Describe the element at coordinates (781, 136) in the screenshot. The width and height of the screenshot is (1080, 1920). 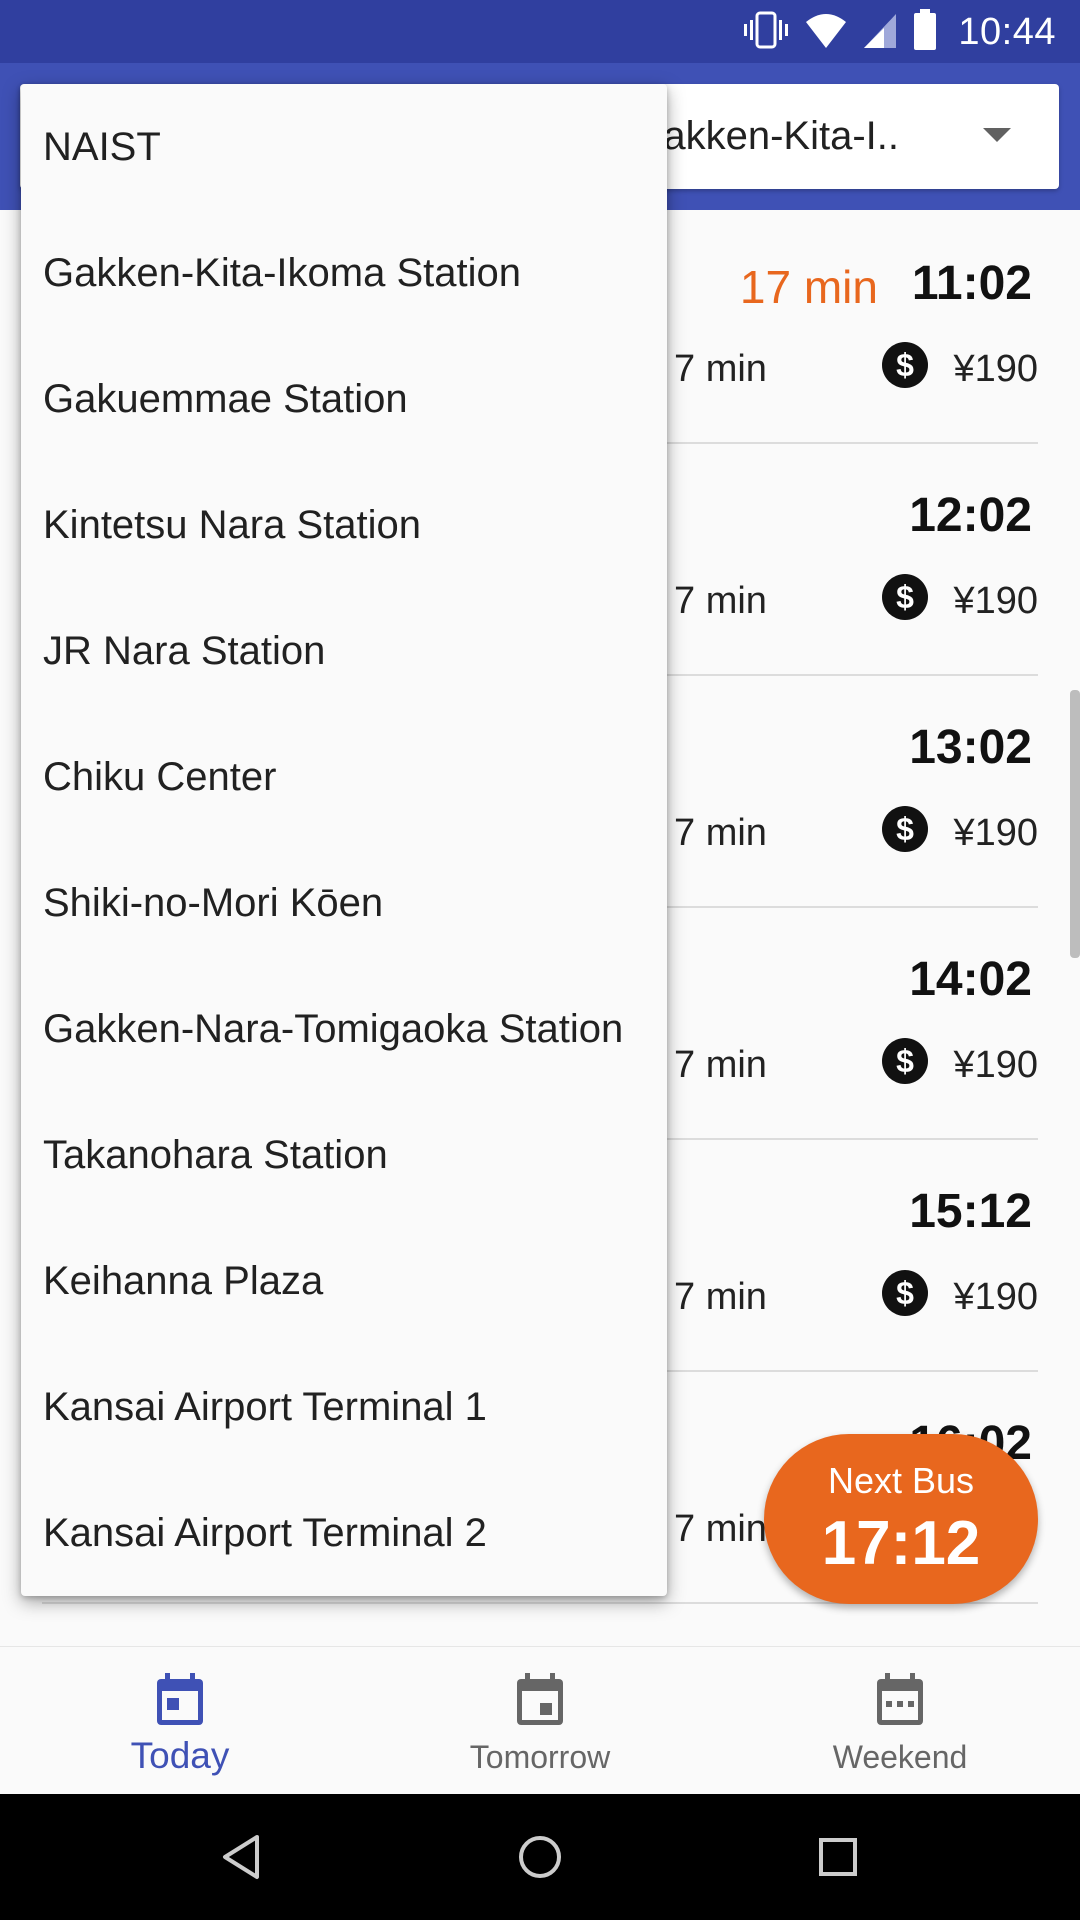
I see `stop-selector-value: akken-Kita-I..` at that location.